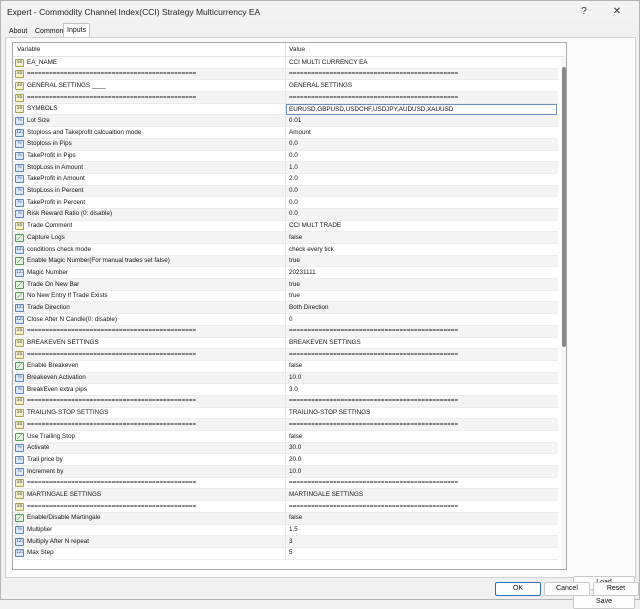 This screenshot has height=609, width=640. I want to click on parameter-row: ½ Activate 30.0, so click(285, 448).